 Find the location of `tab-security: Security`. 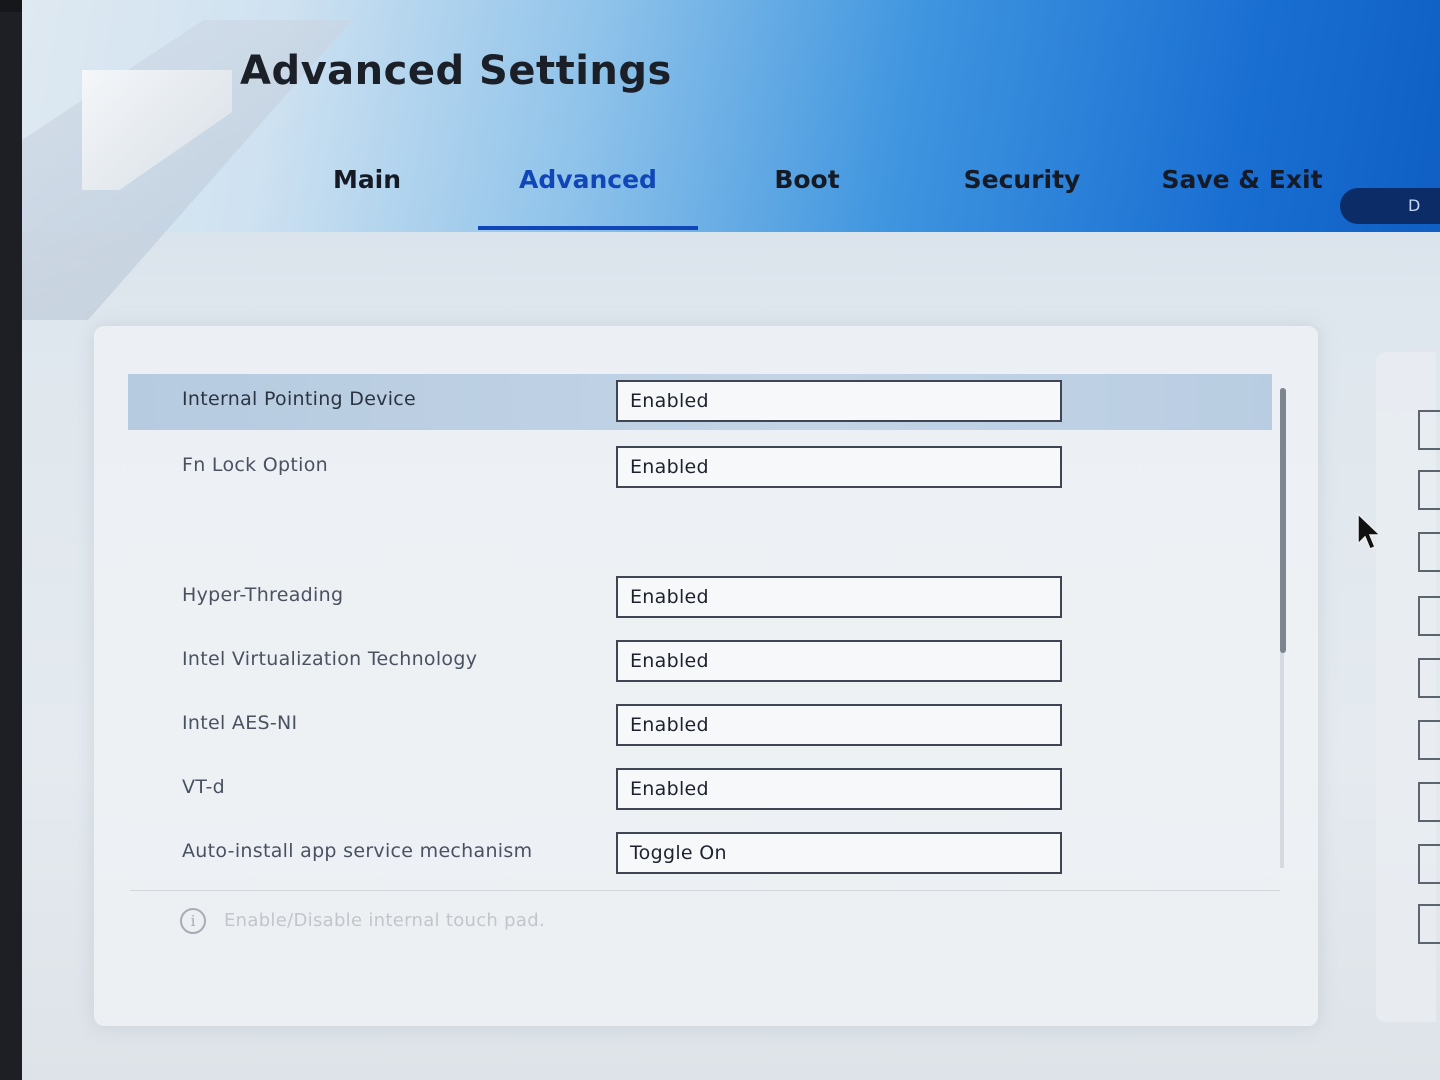

tab-security: Security is located at coordinates (1022, 193).